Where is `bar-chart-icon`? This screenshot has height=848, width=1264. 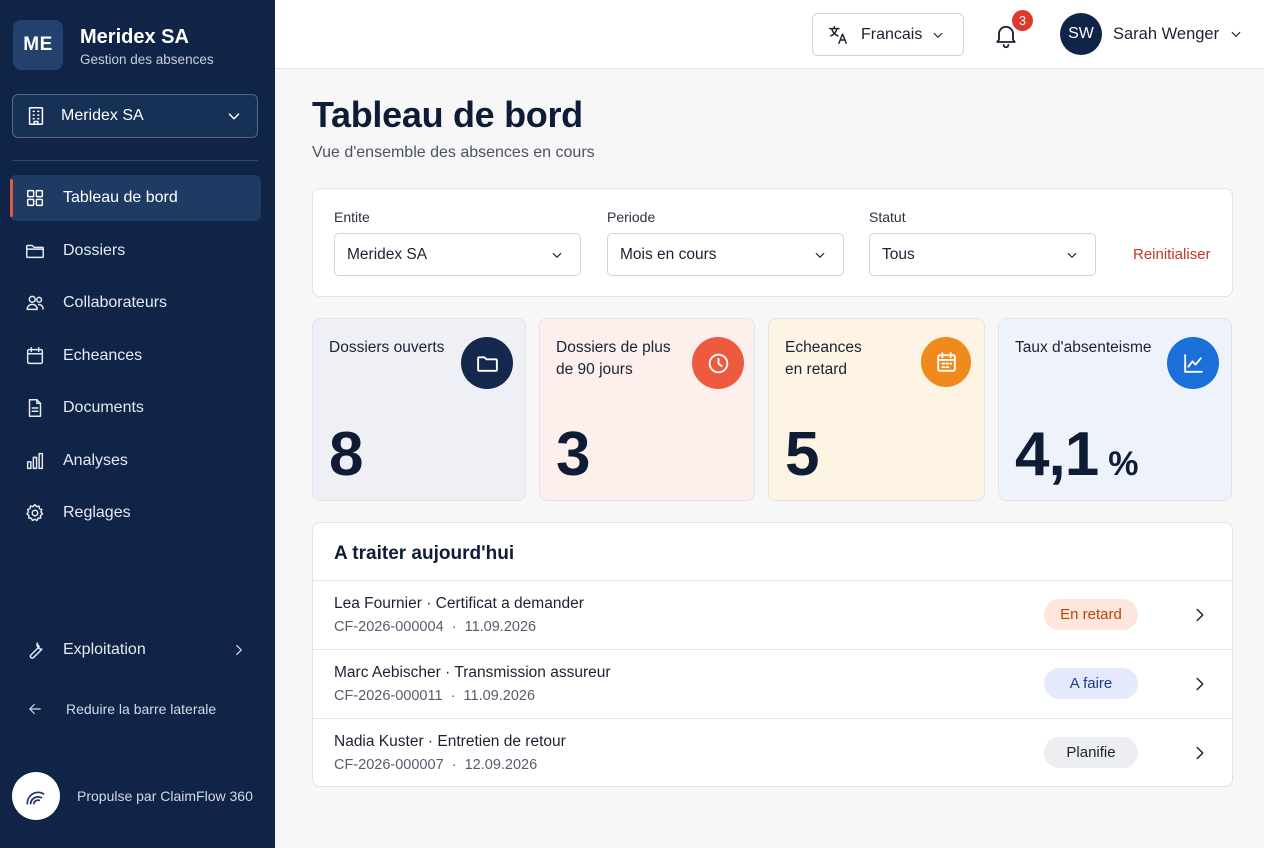 bar-chart-icon is located at coordinates (35, 461).